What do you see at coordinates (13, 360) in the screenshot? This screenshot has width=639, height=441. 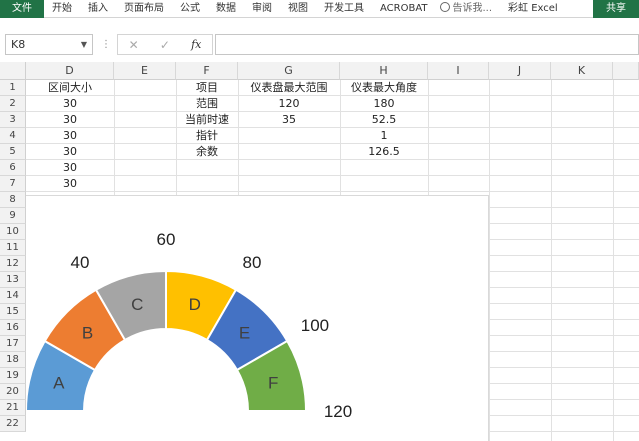 I see `row-header: 18` at bounding box center [13, 360].